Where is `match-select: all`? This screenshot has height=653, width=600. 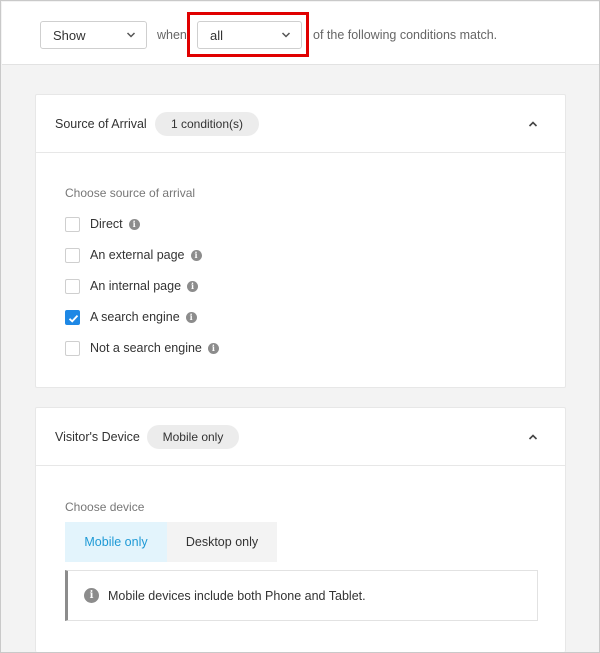 match-select: all is located at coordinates (249, 35).